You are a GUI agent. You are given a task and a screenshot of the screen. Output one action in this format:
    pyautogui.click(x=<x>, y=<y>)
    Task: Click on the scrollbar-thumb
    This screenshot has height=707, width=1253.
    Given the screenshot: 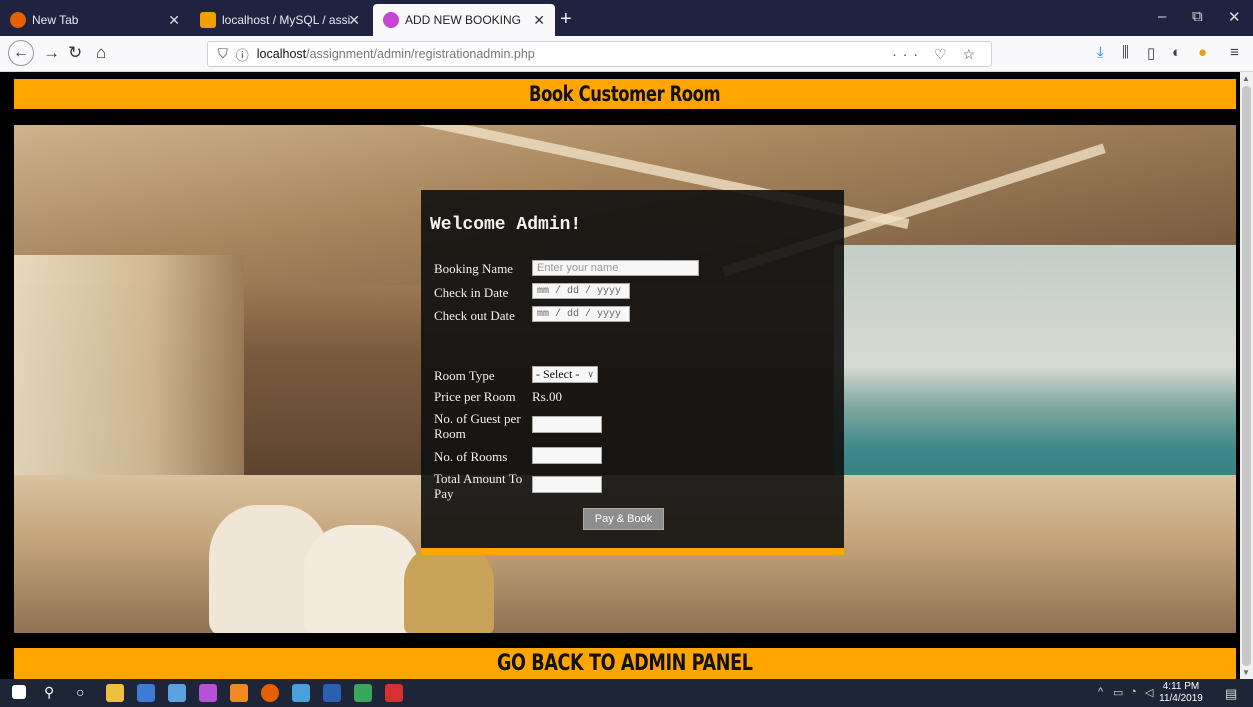 What is the action you would take?
    pyautogui.click(x=1246, y=376)
    